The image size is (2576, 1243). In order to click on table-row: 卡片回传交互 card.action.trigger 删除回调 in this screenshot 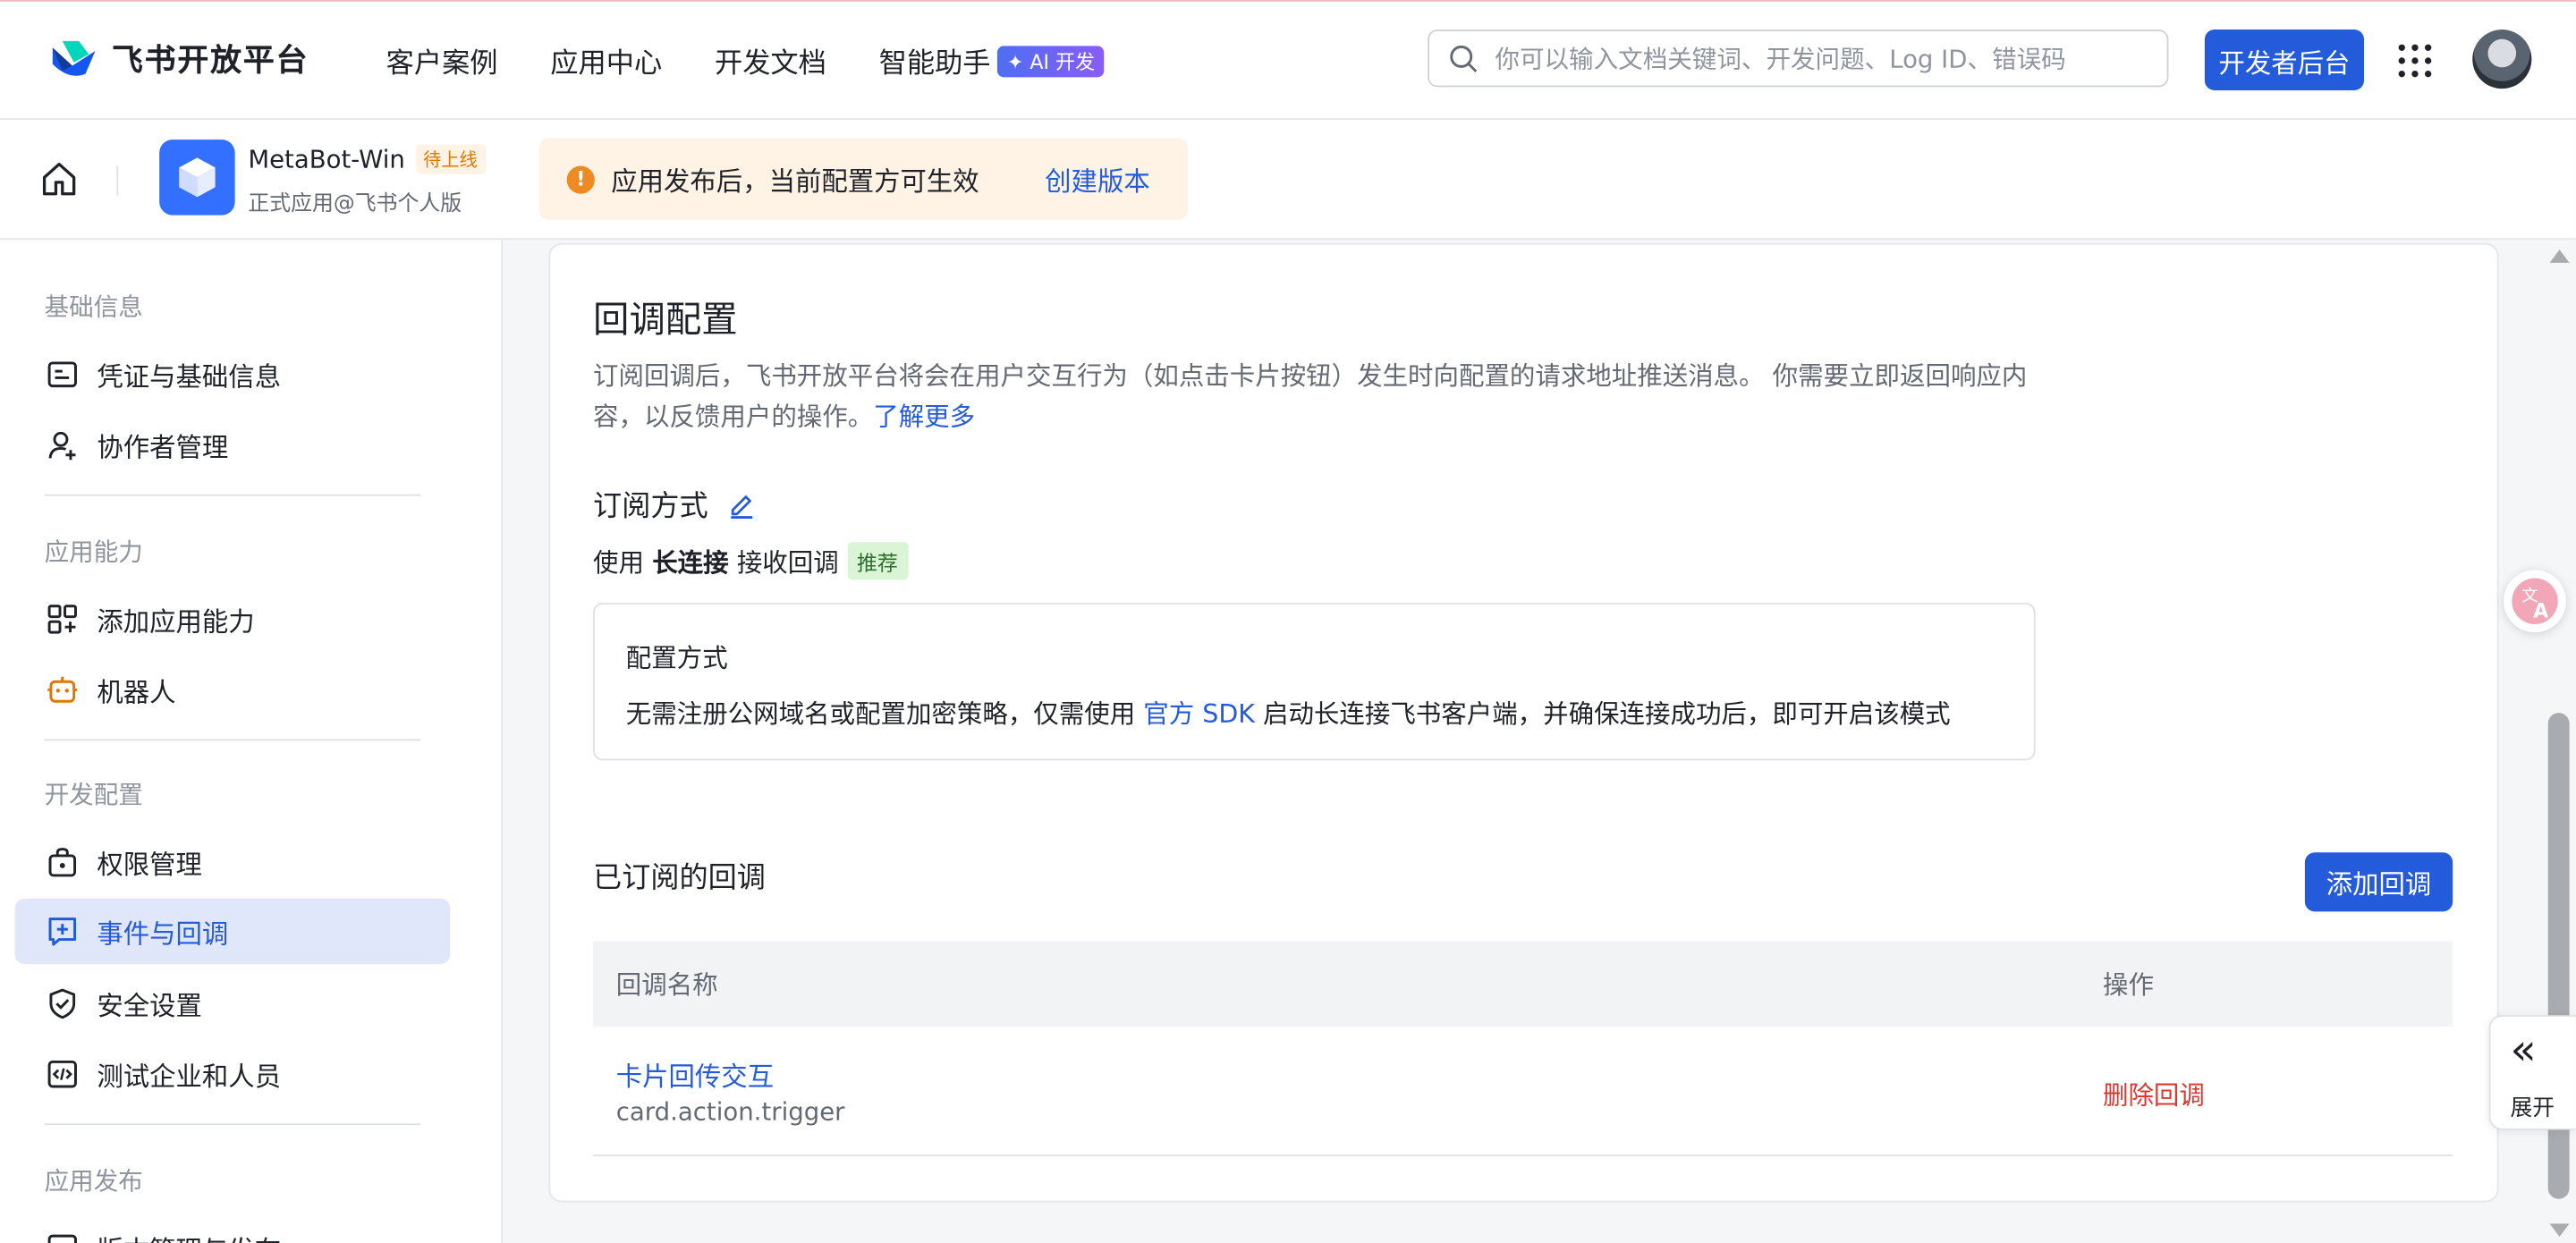, I will do `click(1523, 1092)`.